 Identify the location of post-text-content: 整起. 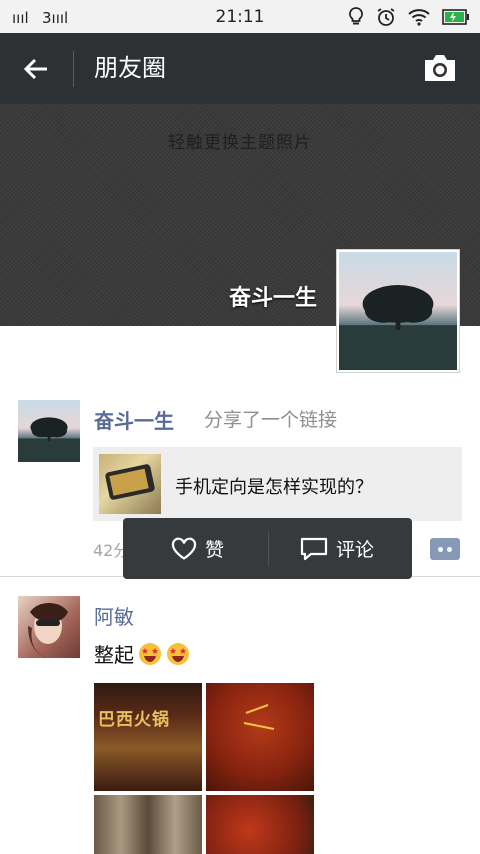
(114, 655).